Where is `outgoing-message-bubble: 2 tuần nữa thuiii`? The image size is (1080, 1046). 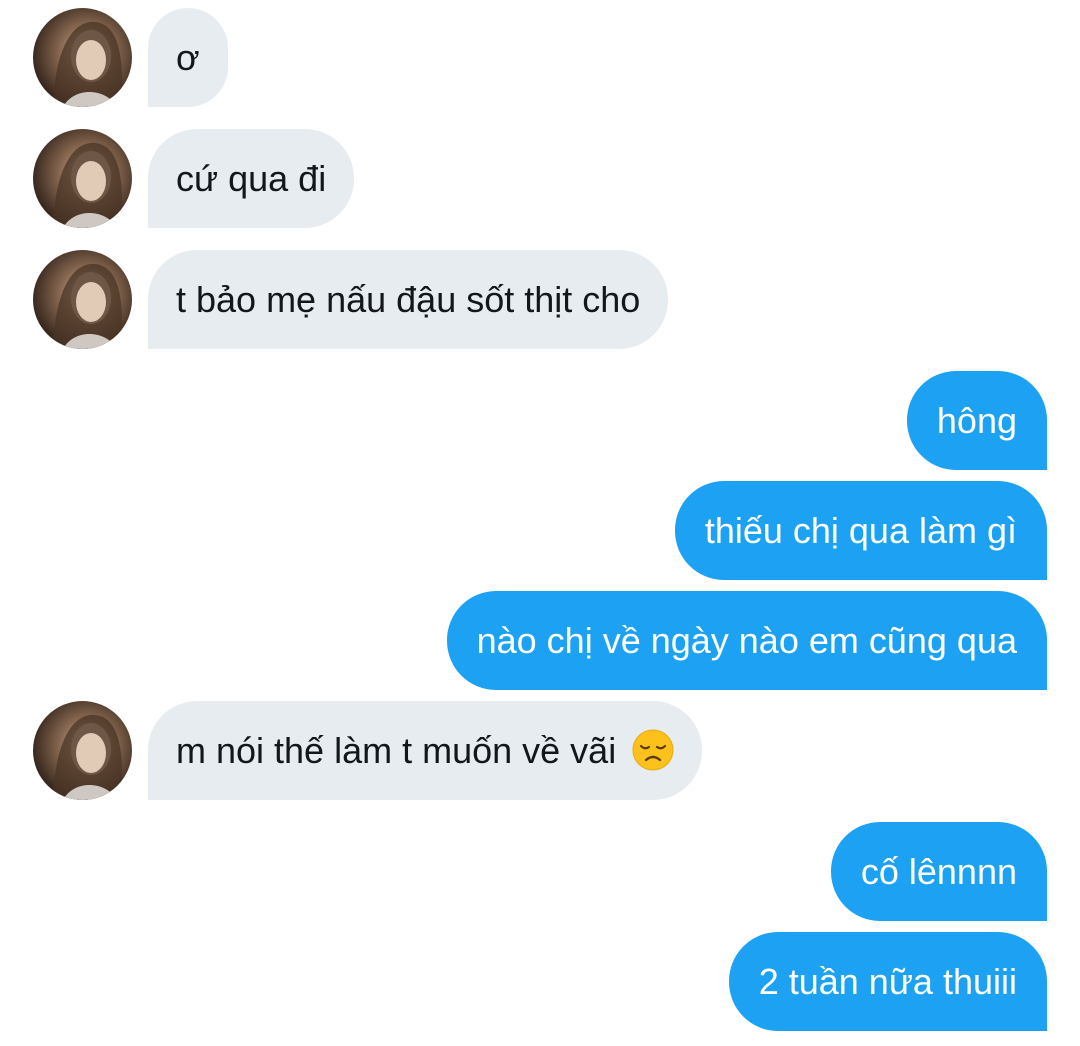
outgoing-message-bubble: 2 tuần nữa thuiii is located at coordinates (887, 981).